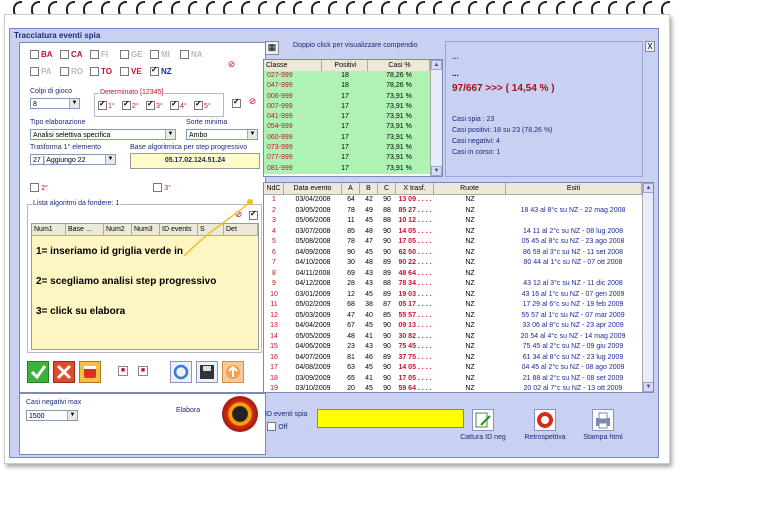 This screenshot has width=766, height=529. Describe the element at coordinates (390, 418) in the screenshot. I see `id-eventi-input` at that location.